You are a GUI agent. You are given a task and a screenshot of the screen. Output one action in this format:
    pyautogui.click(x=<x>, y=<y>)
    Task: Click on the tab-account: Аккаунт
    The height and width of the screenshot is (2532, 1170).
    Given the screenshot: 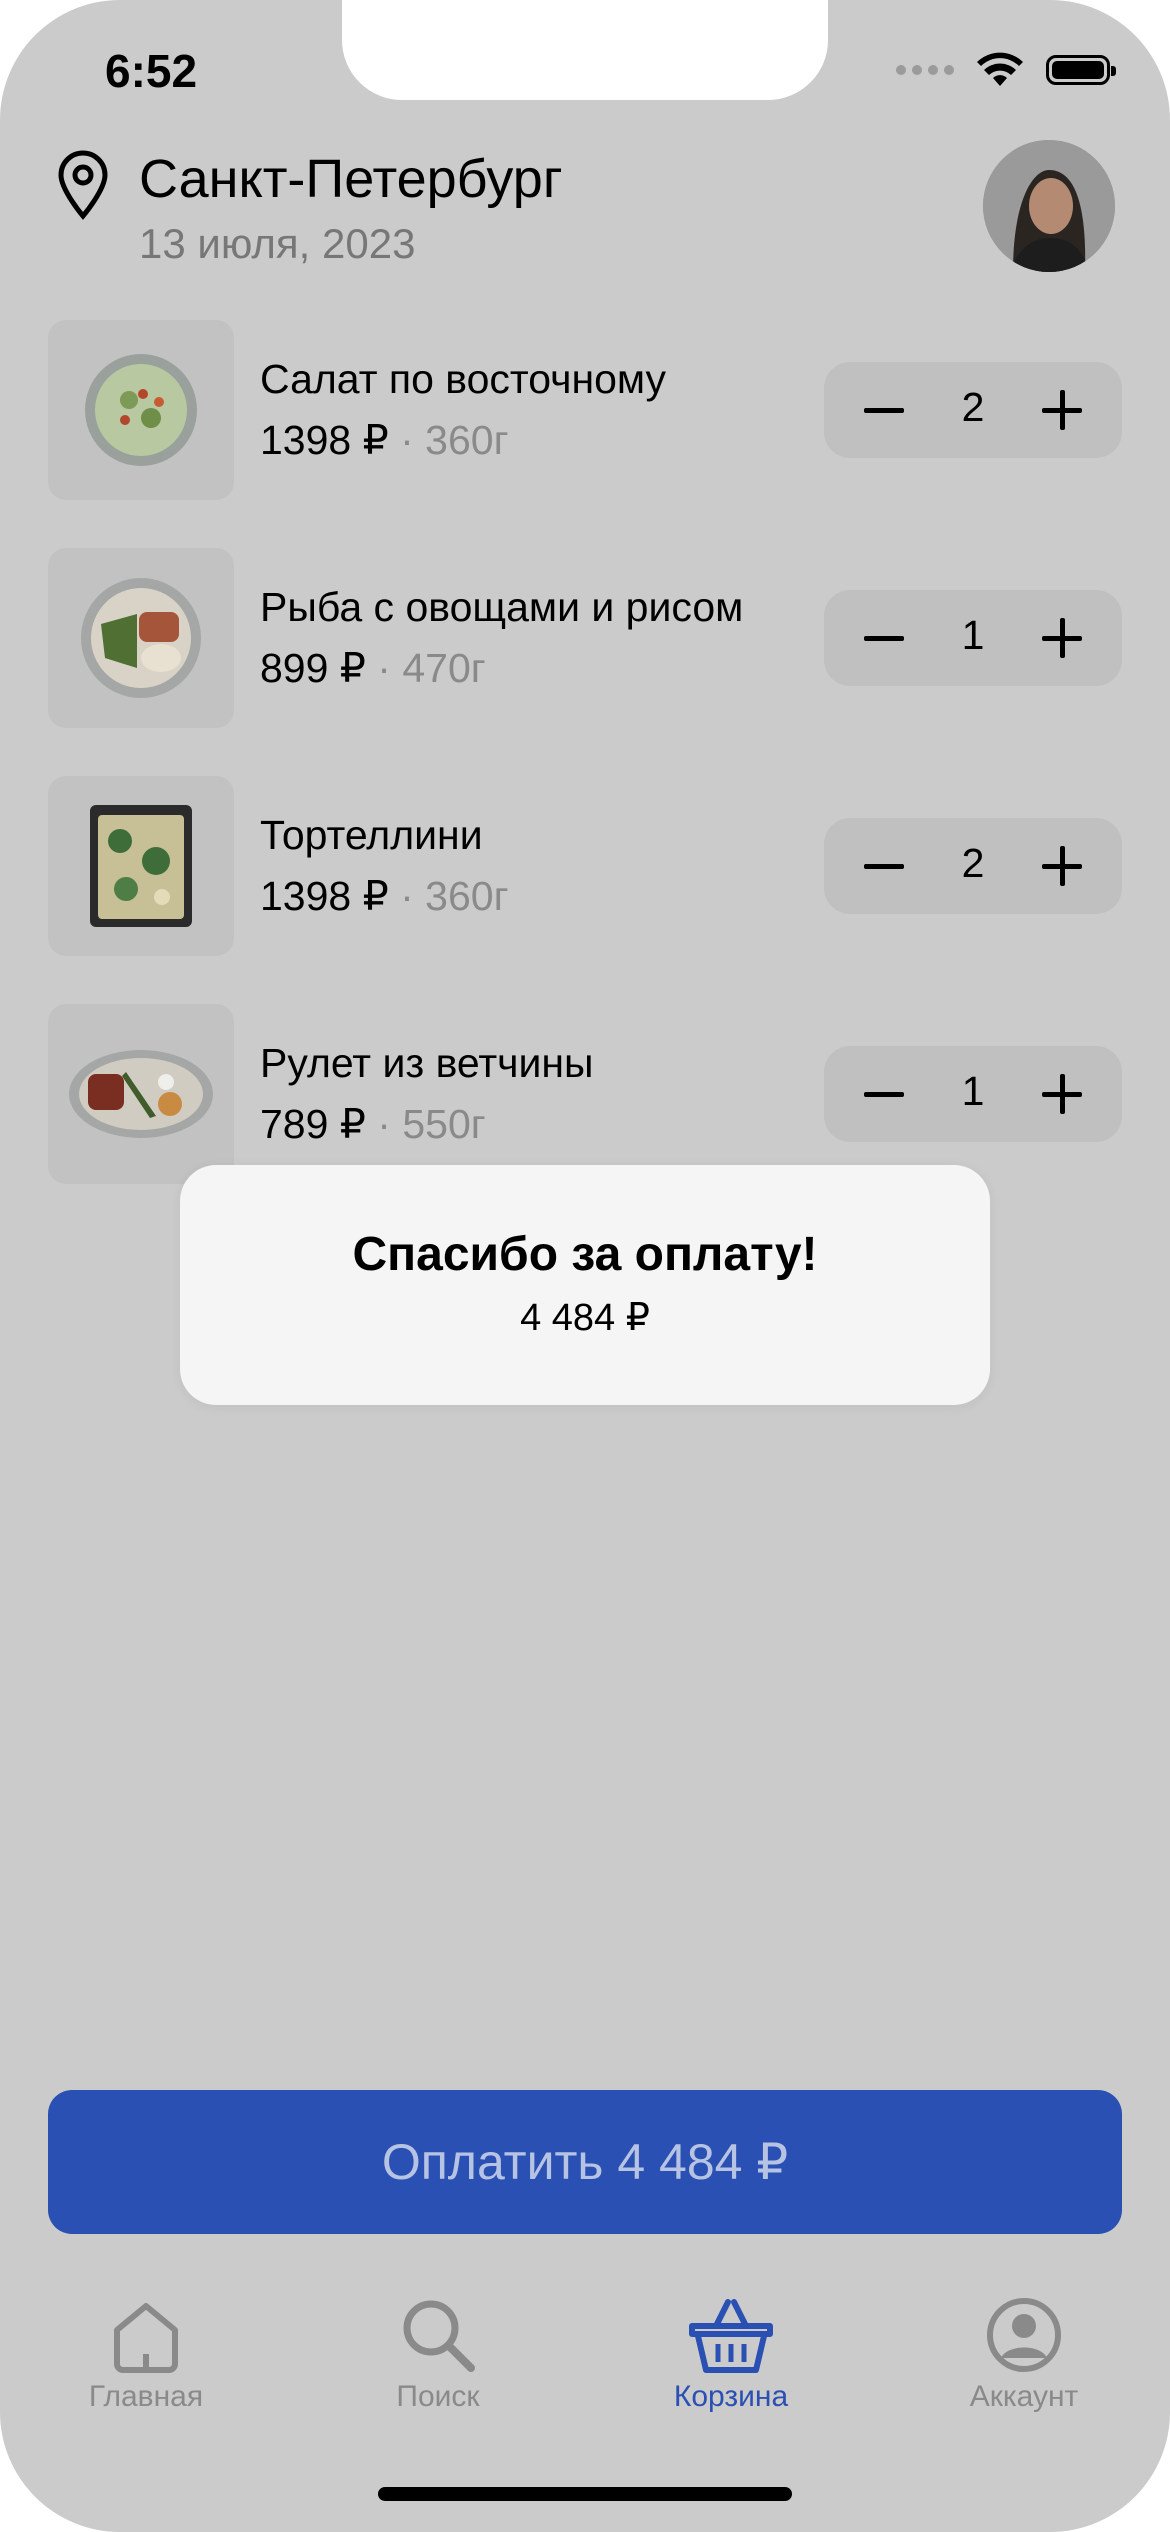 What is the action you would take?
    pyautogui.click(x=1024, y=2360)
    